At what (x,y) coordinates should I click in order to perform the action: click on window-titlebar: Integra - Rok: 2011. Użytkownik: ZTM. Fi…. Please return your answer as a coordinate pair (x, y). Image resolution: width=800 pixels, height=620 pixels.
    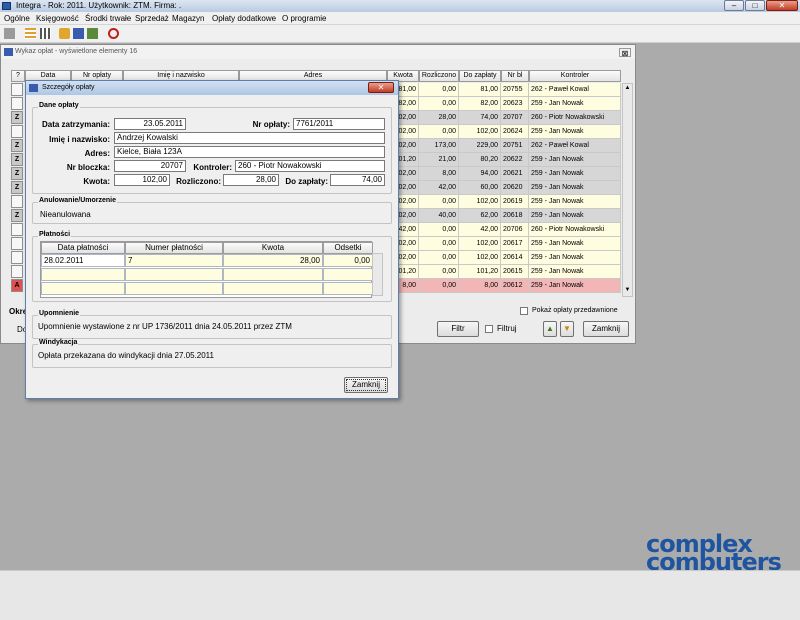
    Looking at the image, I should click on (400, 6).